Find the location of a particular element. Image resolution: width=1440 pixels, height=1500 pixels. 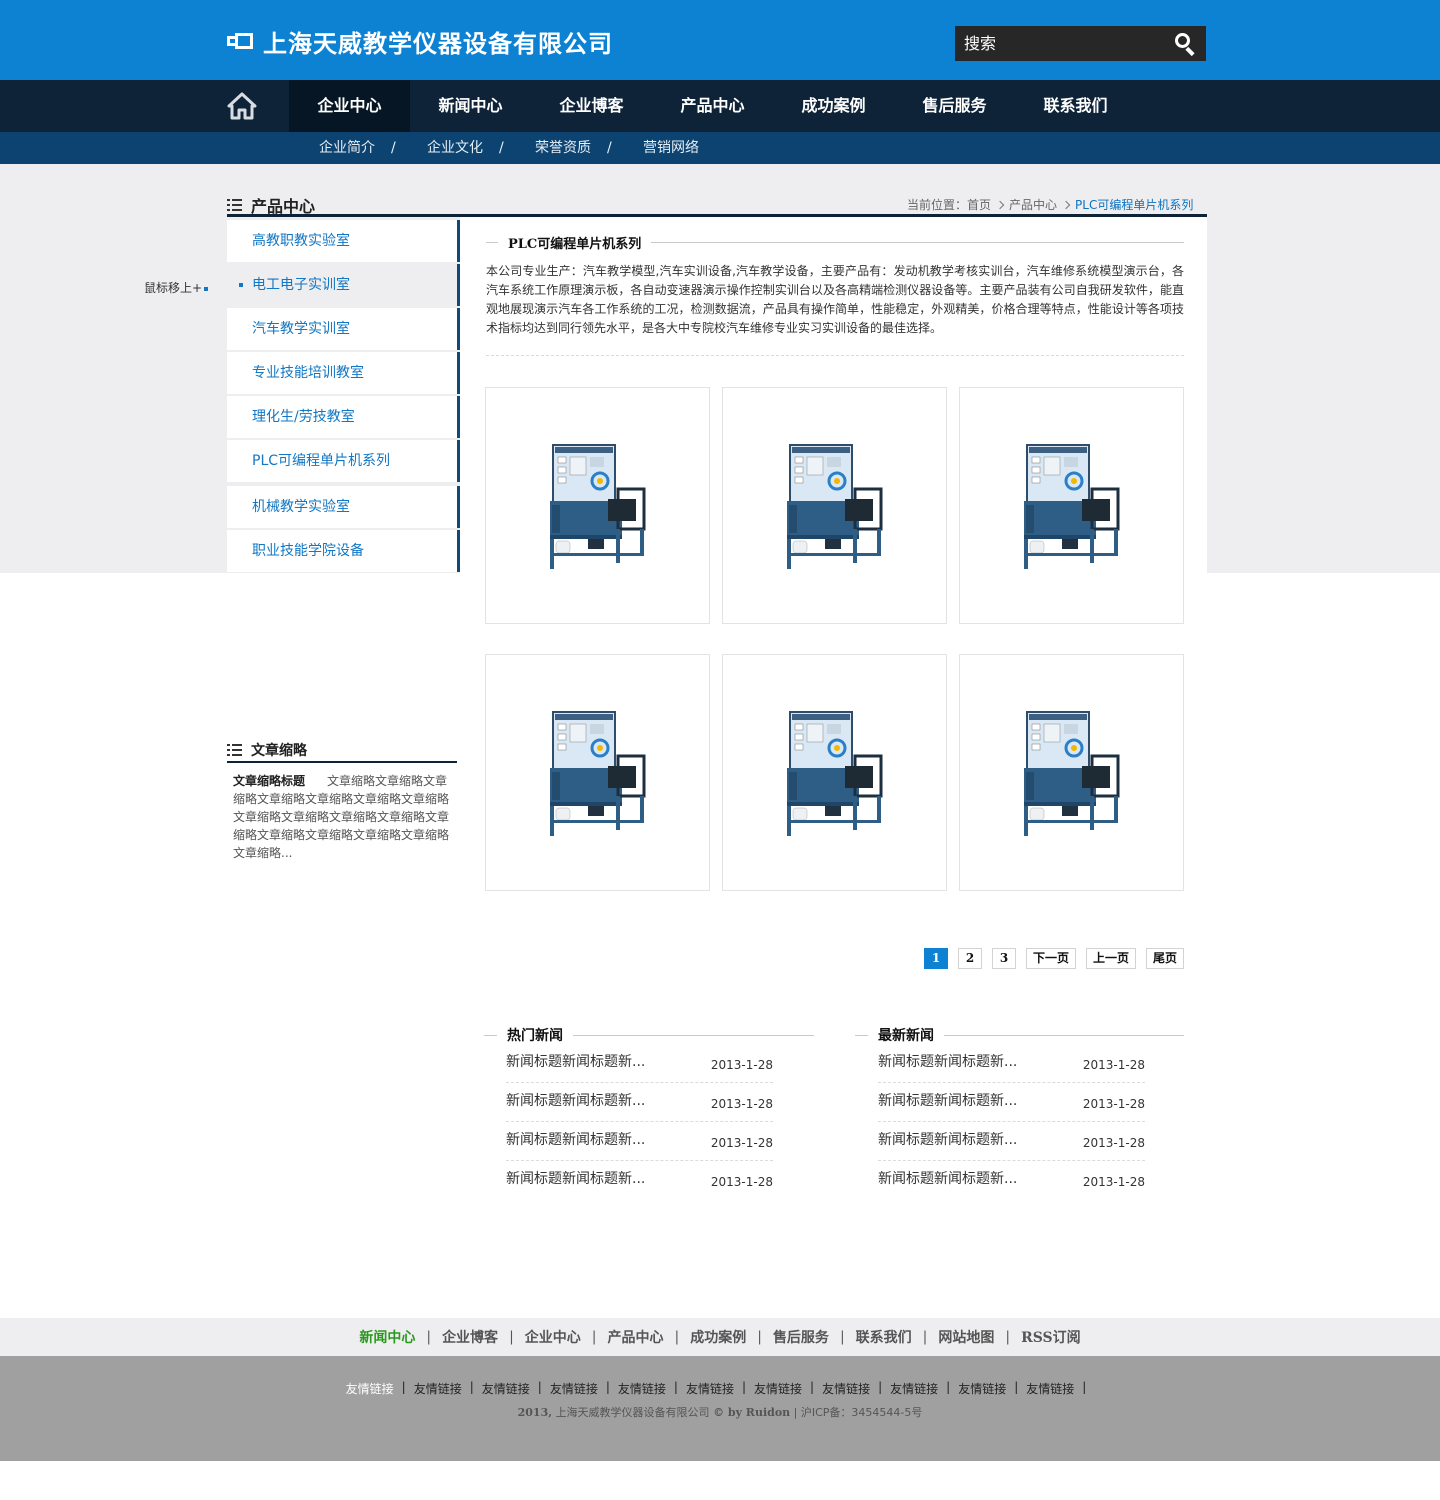

breadcrumb-home: 首页 is located at coordinates (979, 204).